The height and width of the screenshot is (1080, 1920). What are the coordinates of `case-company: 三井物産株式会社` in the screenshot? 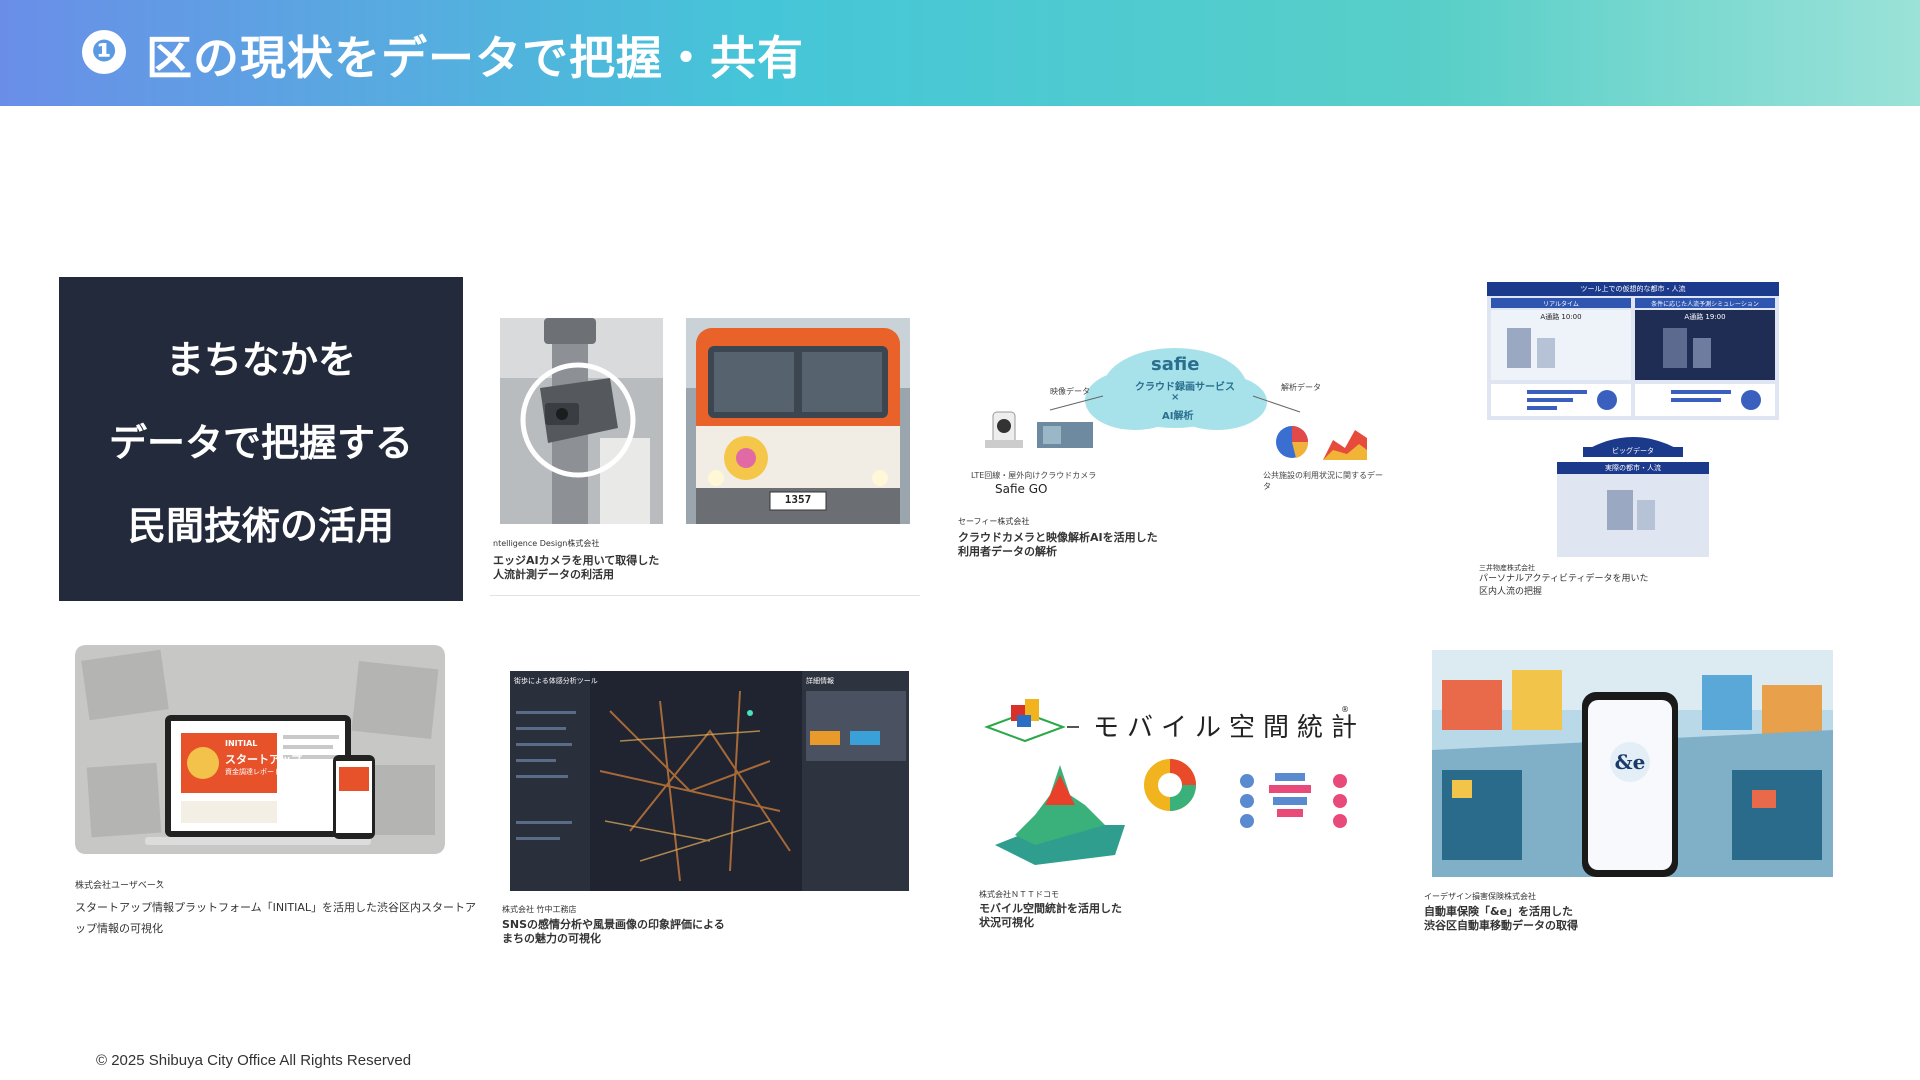 It's located at (1507, 568).